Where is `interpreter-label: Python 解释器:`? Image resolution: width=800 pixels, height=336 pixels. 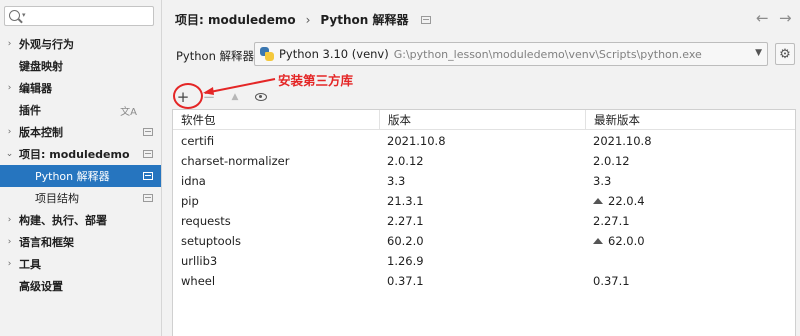
interpreter-label: Python 解释器: is located at coordinates (217, 56).